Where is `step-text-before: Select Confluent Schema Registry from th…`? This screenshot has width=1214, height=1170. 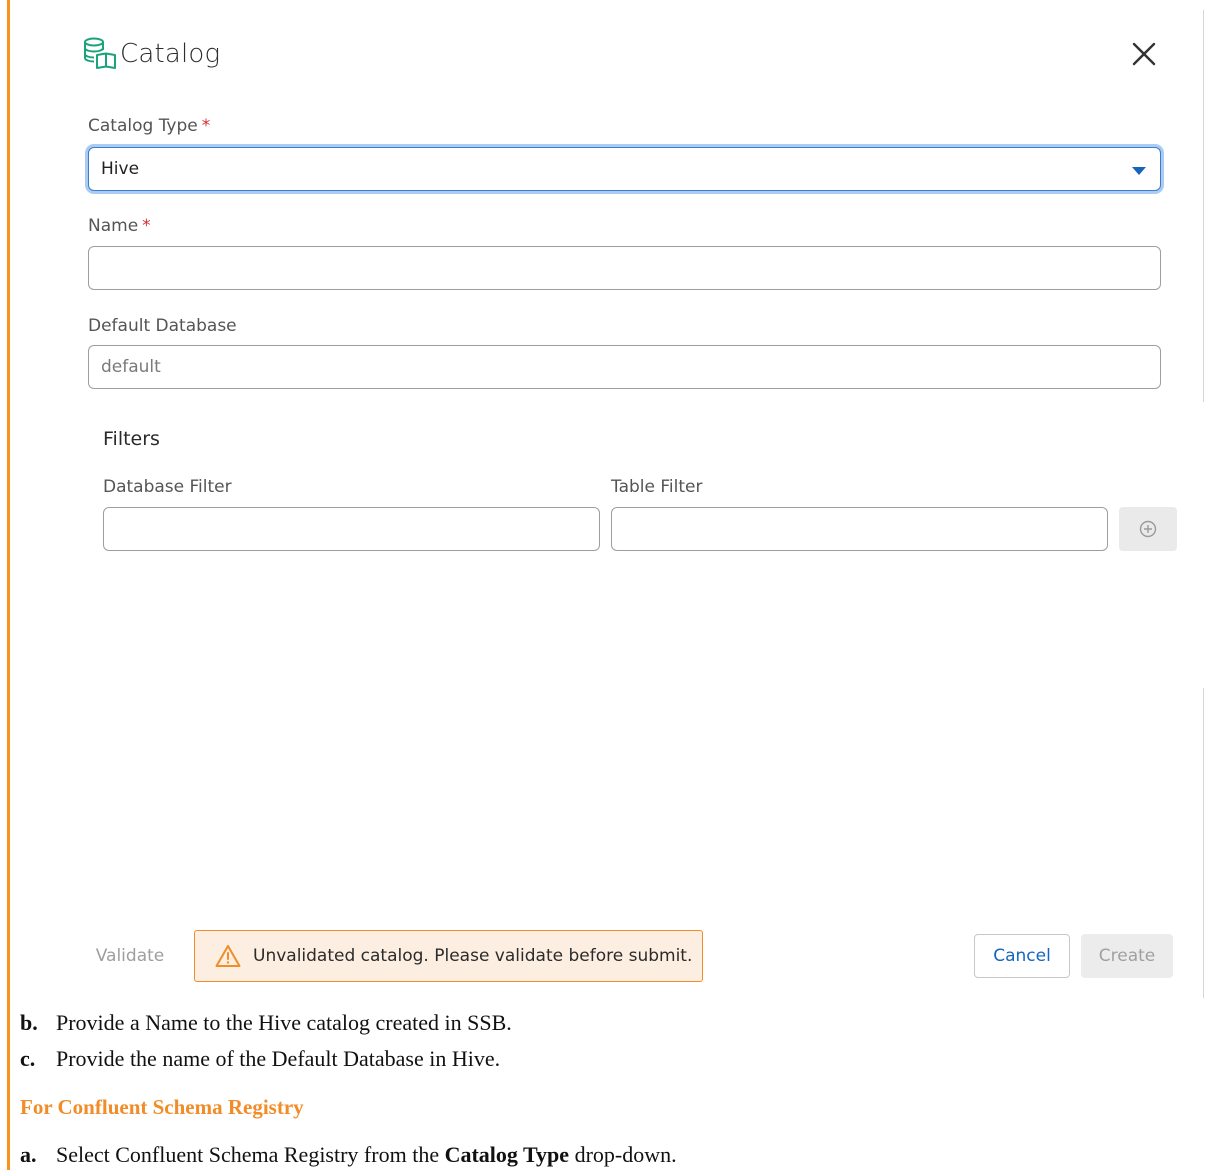 step-text-before: Select Confluent Schema Registry from th… is located at coordinates (248, 1154).